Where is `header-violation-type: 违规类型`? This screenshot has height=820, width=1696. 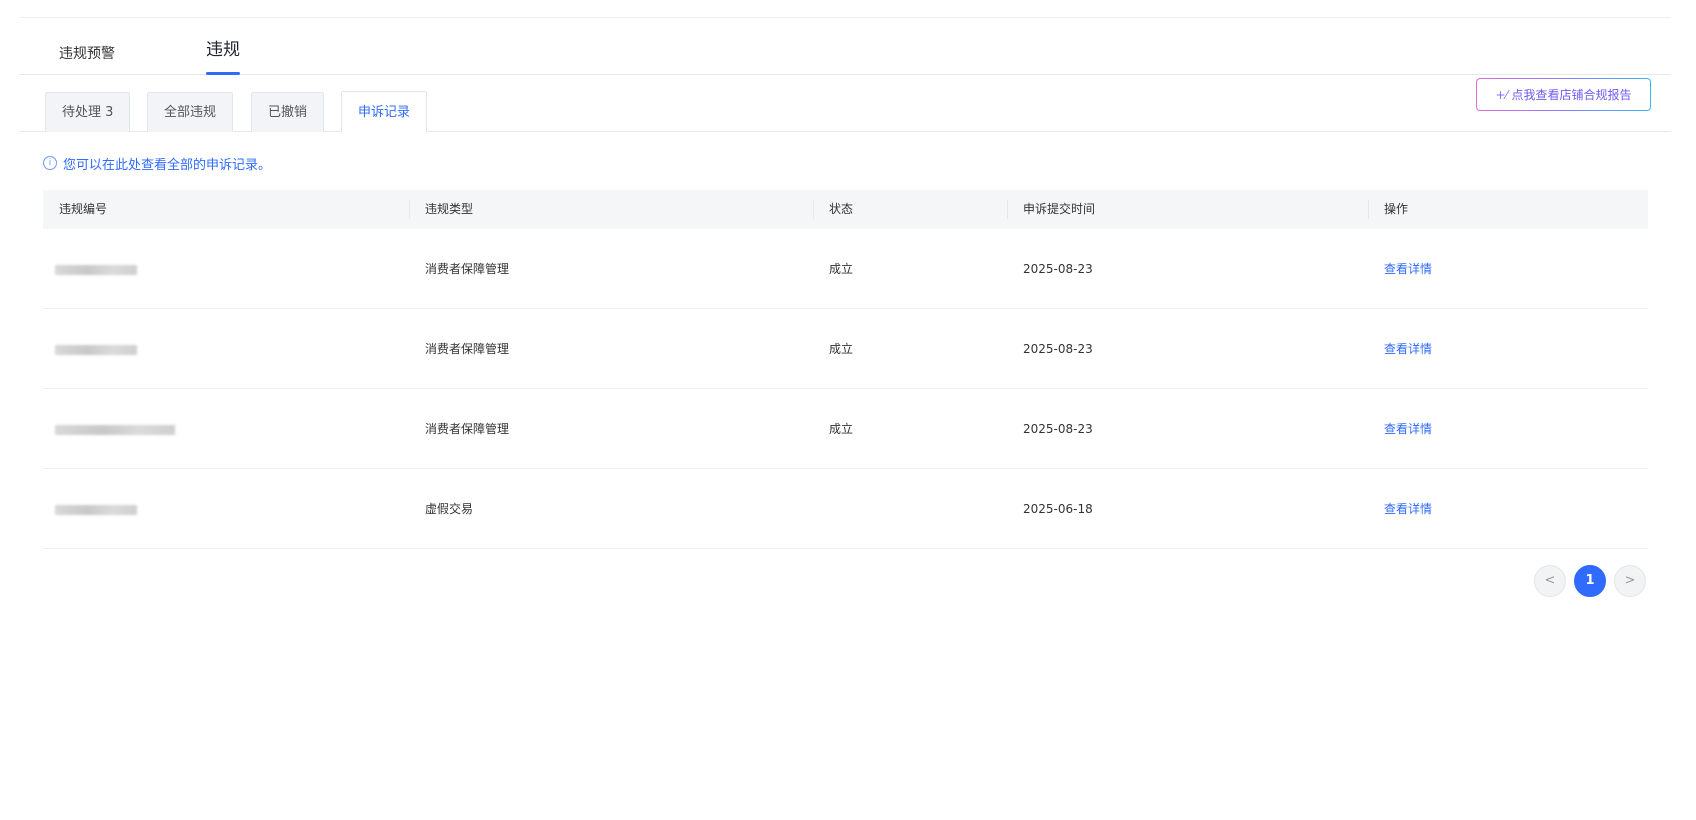
header-violation-type: 违规类型 is located at coordinates (441, 209).